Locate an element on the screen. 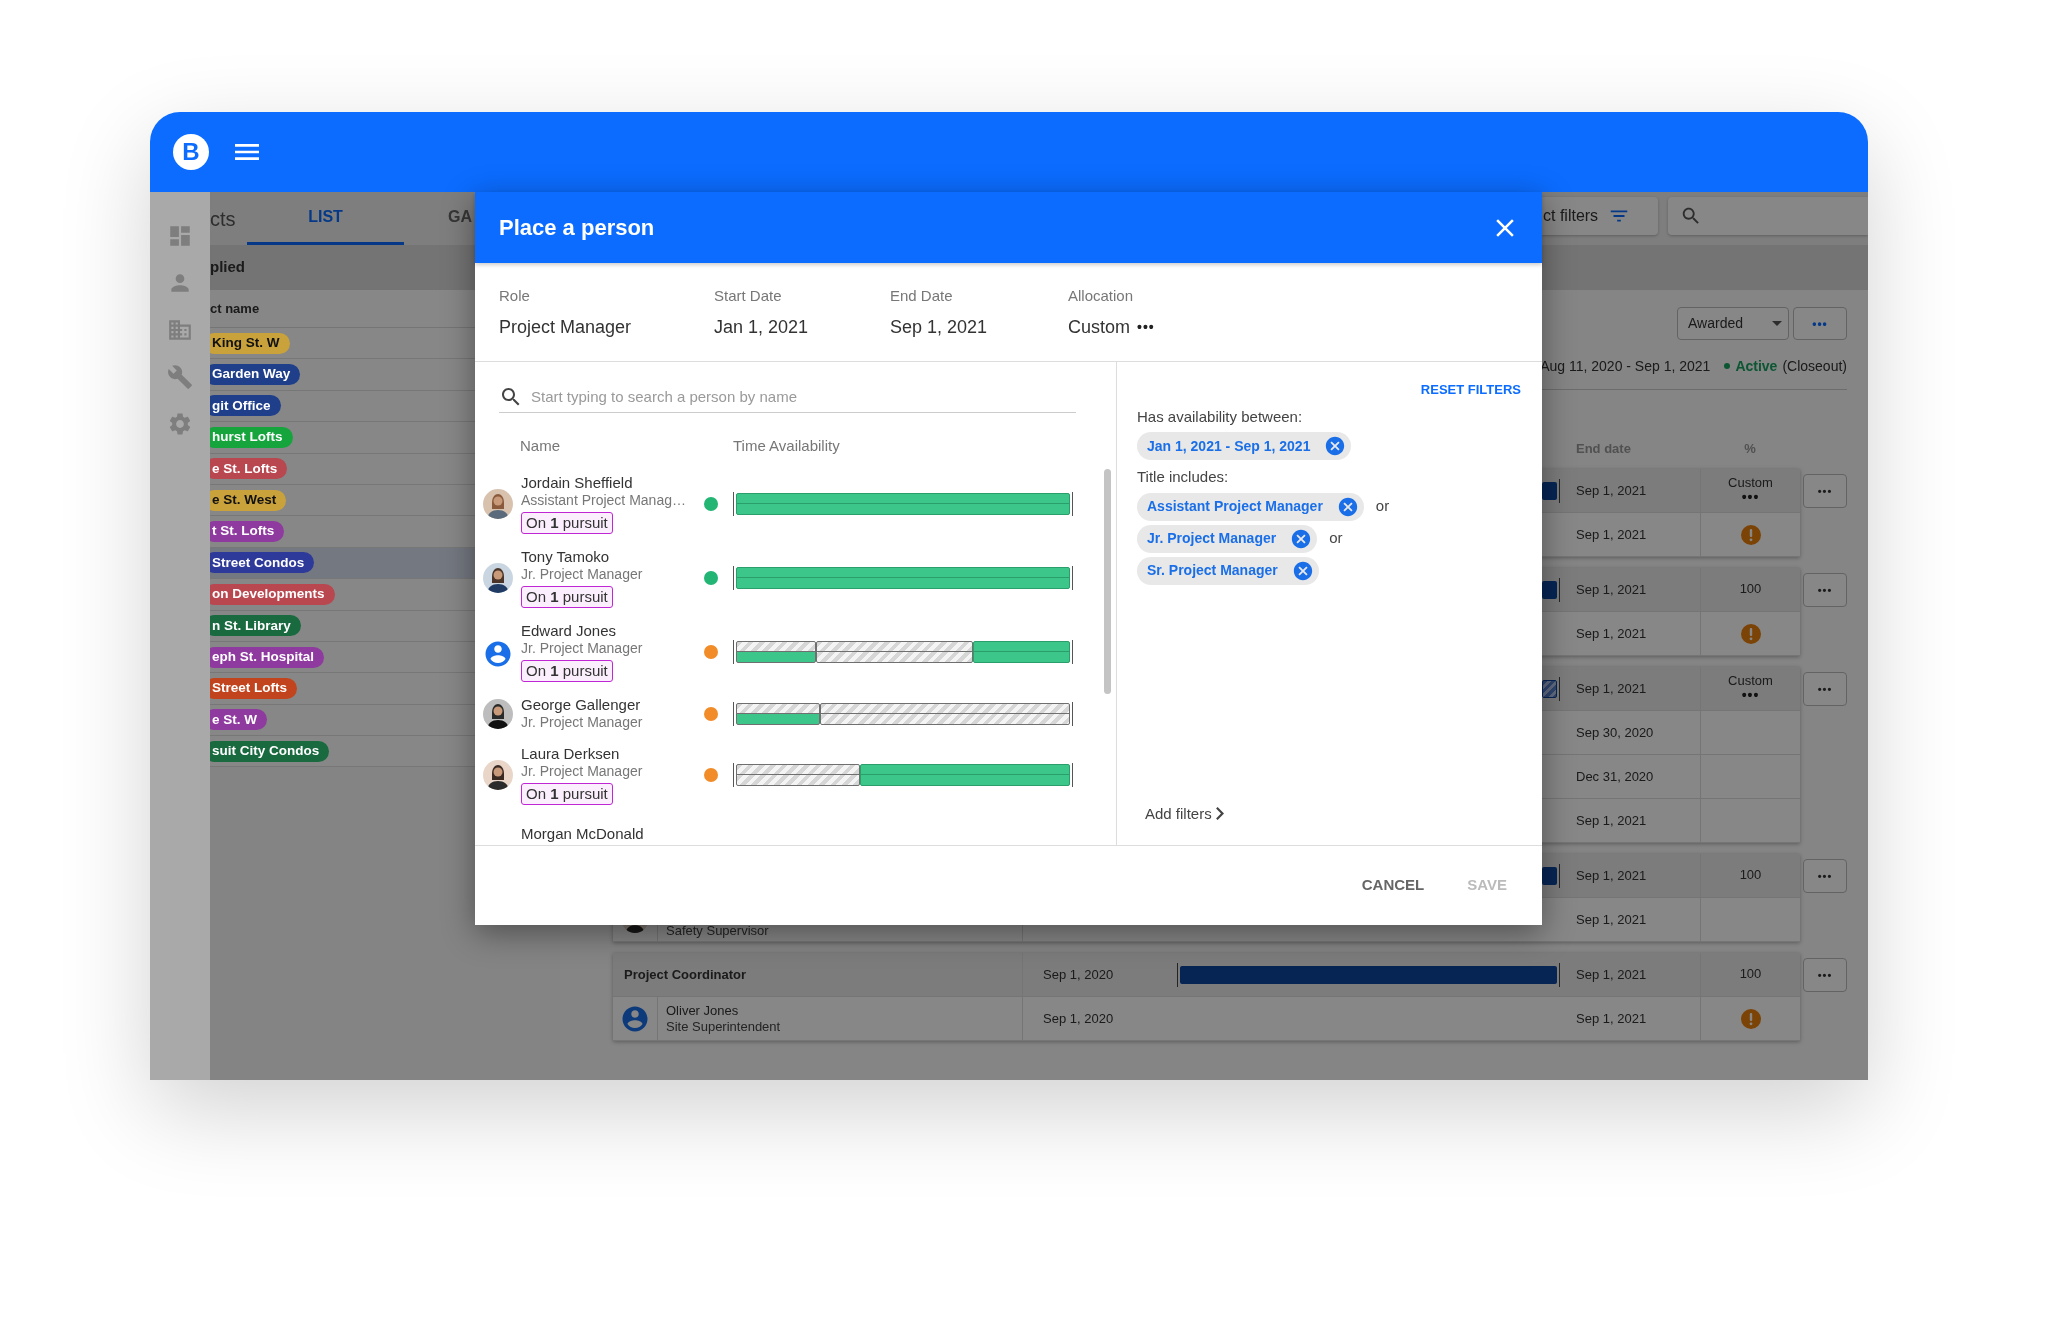 This screenshot has width=2048, height=1338. role-name: Project Coordinator is located at coordinates (685, 974).